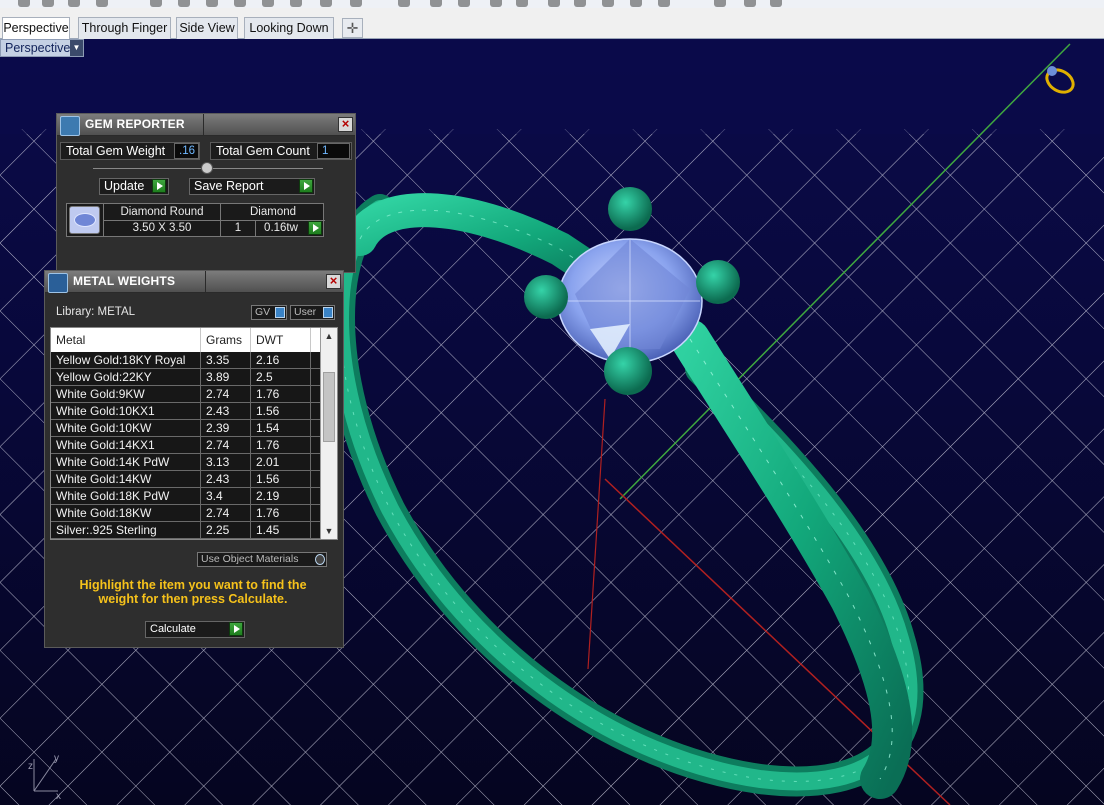  I want to click on scroll-down-icon: ▼, so click(329, 531).